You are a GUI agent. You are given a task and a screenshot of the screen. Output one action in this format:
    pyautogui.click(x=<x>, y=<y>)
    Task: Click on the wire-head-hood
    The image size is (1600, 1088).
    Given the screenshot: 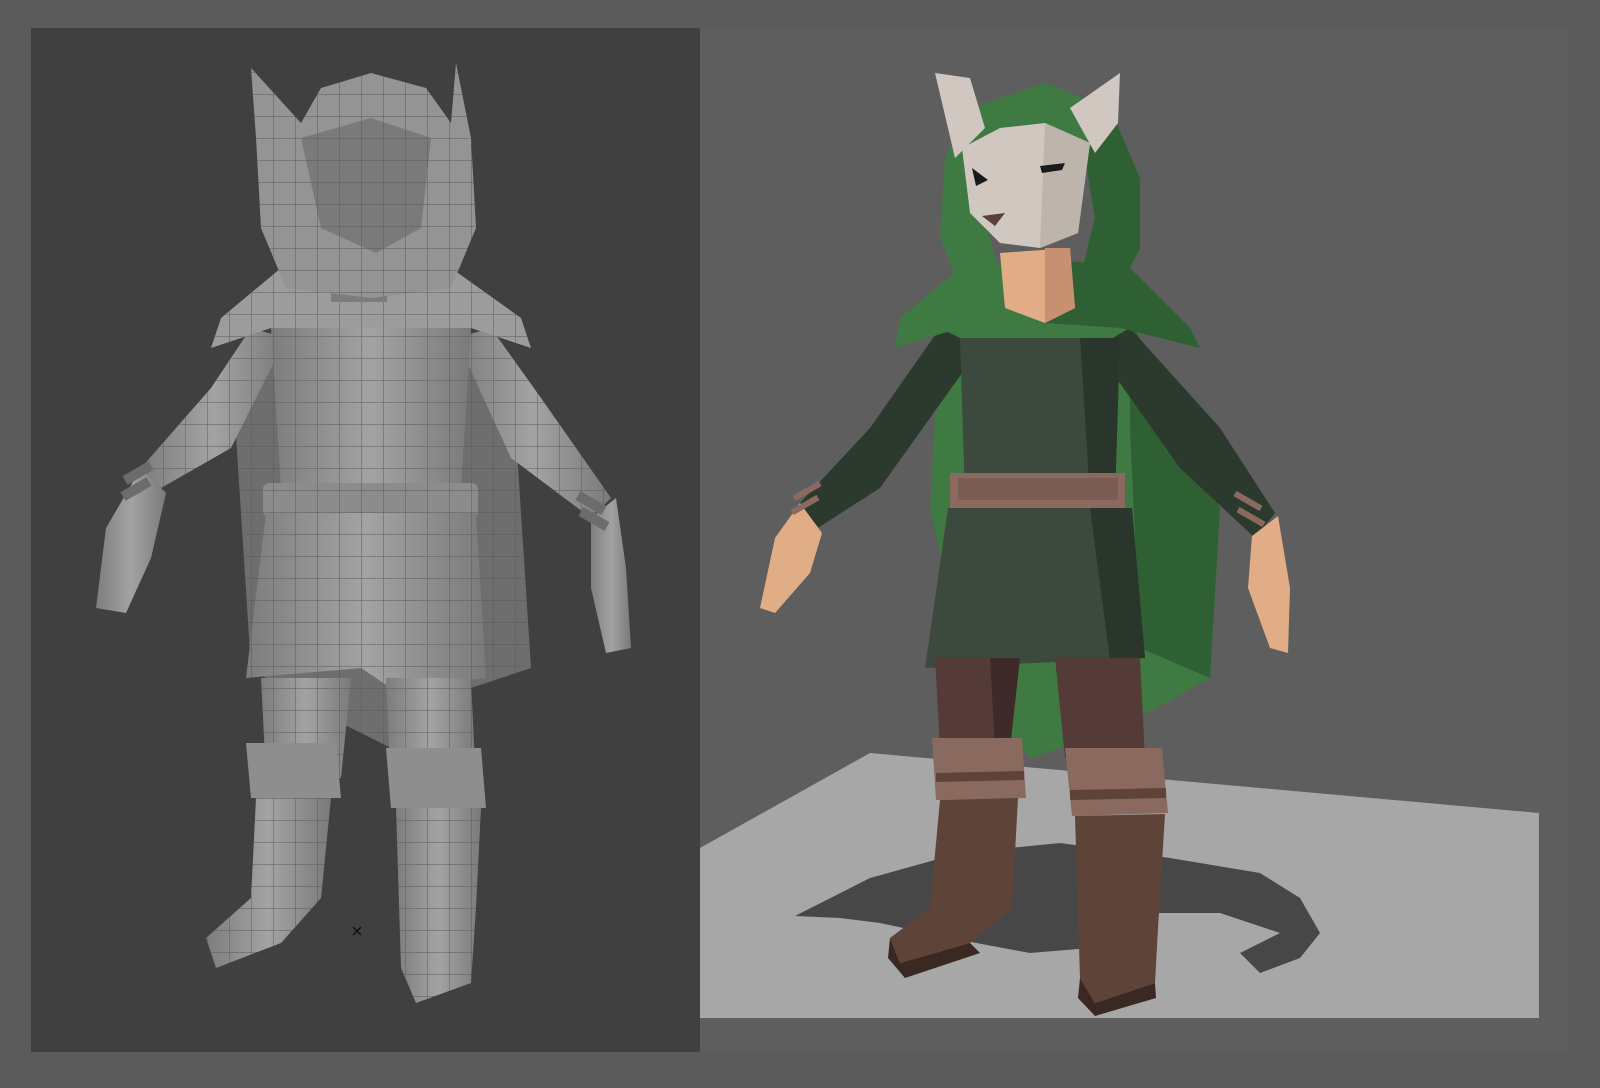 What is the action you would take?
    pyautogui.click(x=363, y=180)
    